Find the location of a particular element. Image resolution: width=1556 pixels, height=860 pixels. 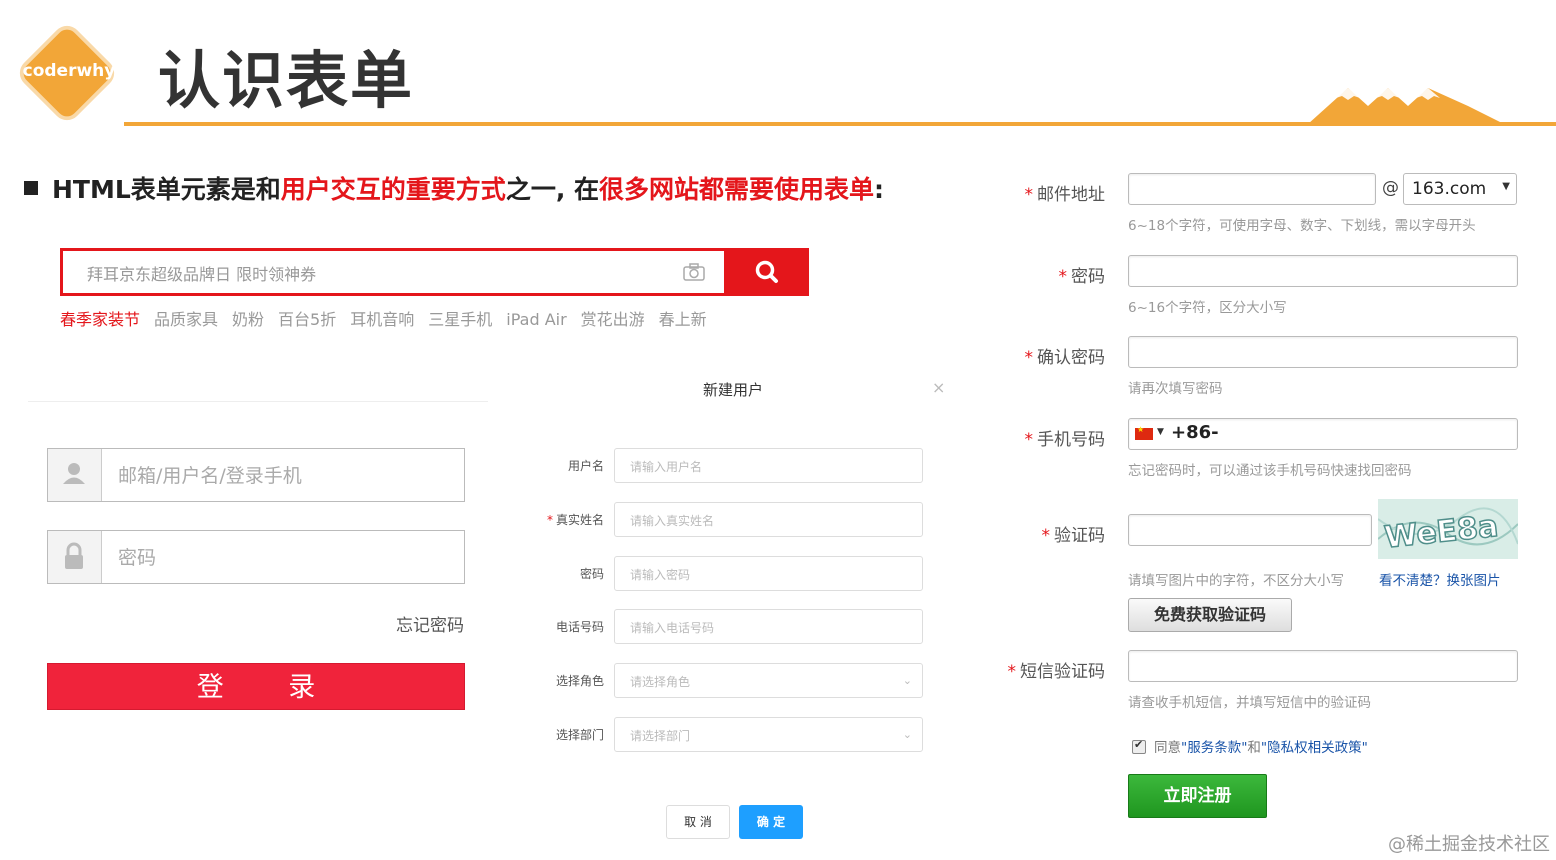

chevron-down-icon: ⌄ is located at coordinates (907, 734).